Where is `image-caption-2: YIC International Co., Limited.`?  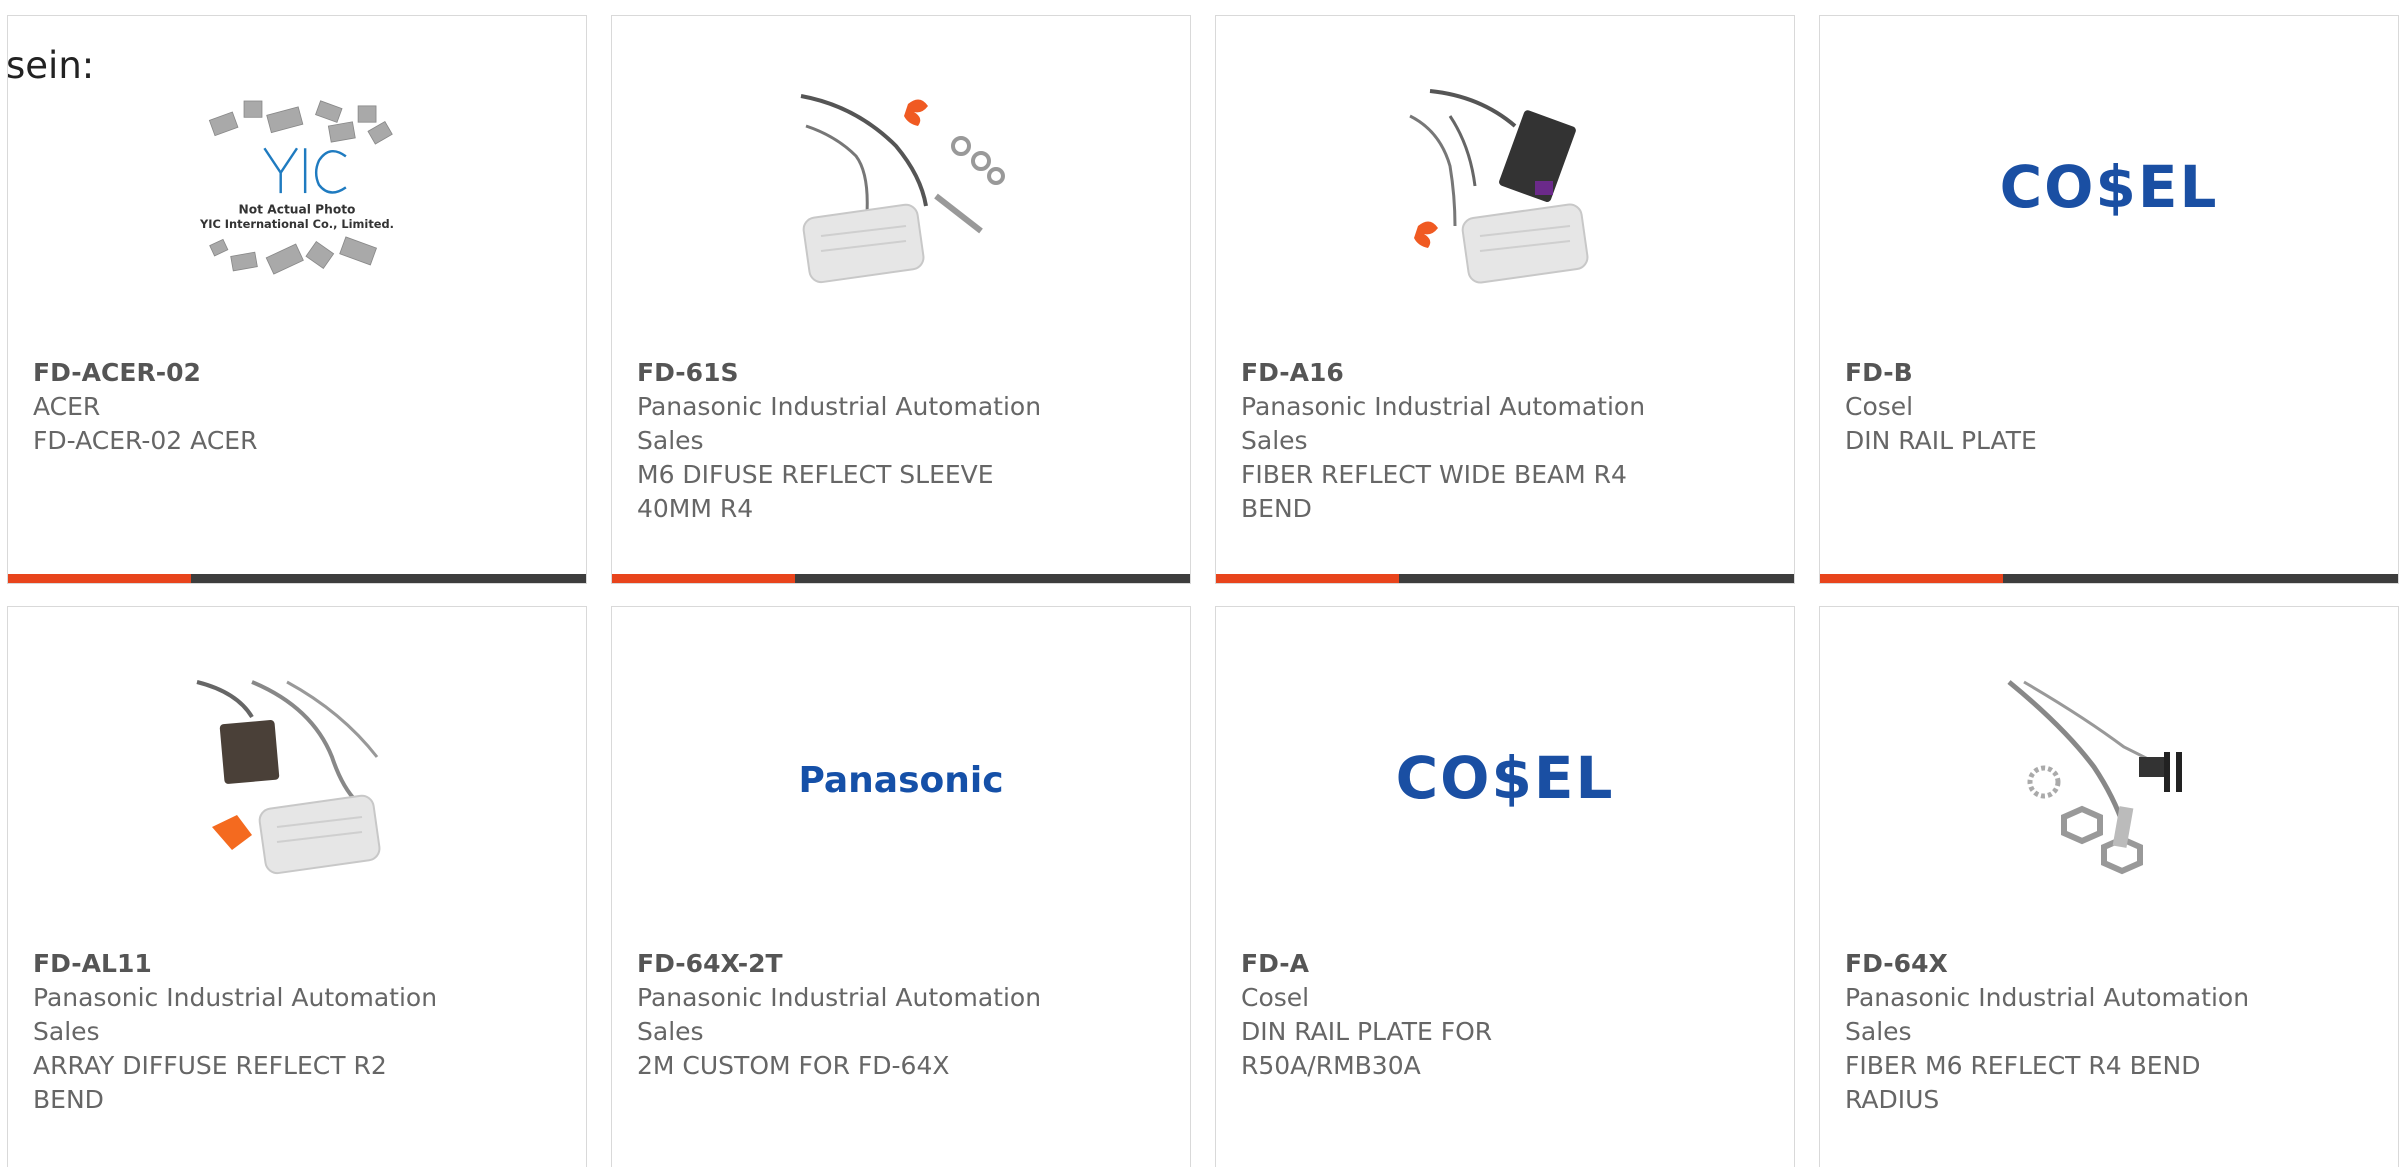
image-caption-2: YIC International Co., Limited. is located at coordinates (296, 224).